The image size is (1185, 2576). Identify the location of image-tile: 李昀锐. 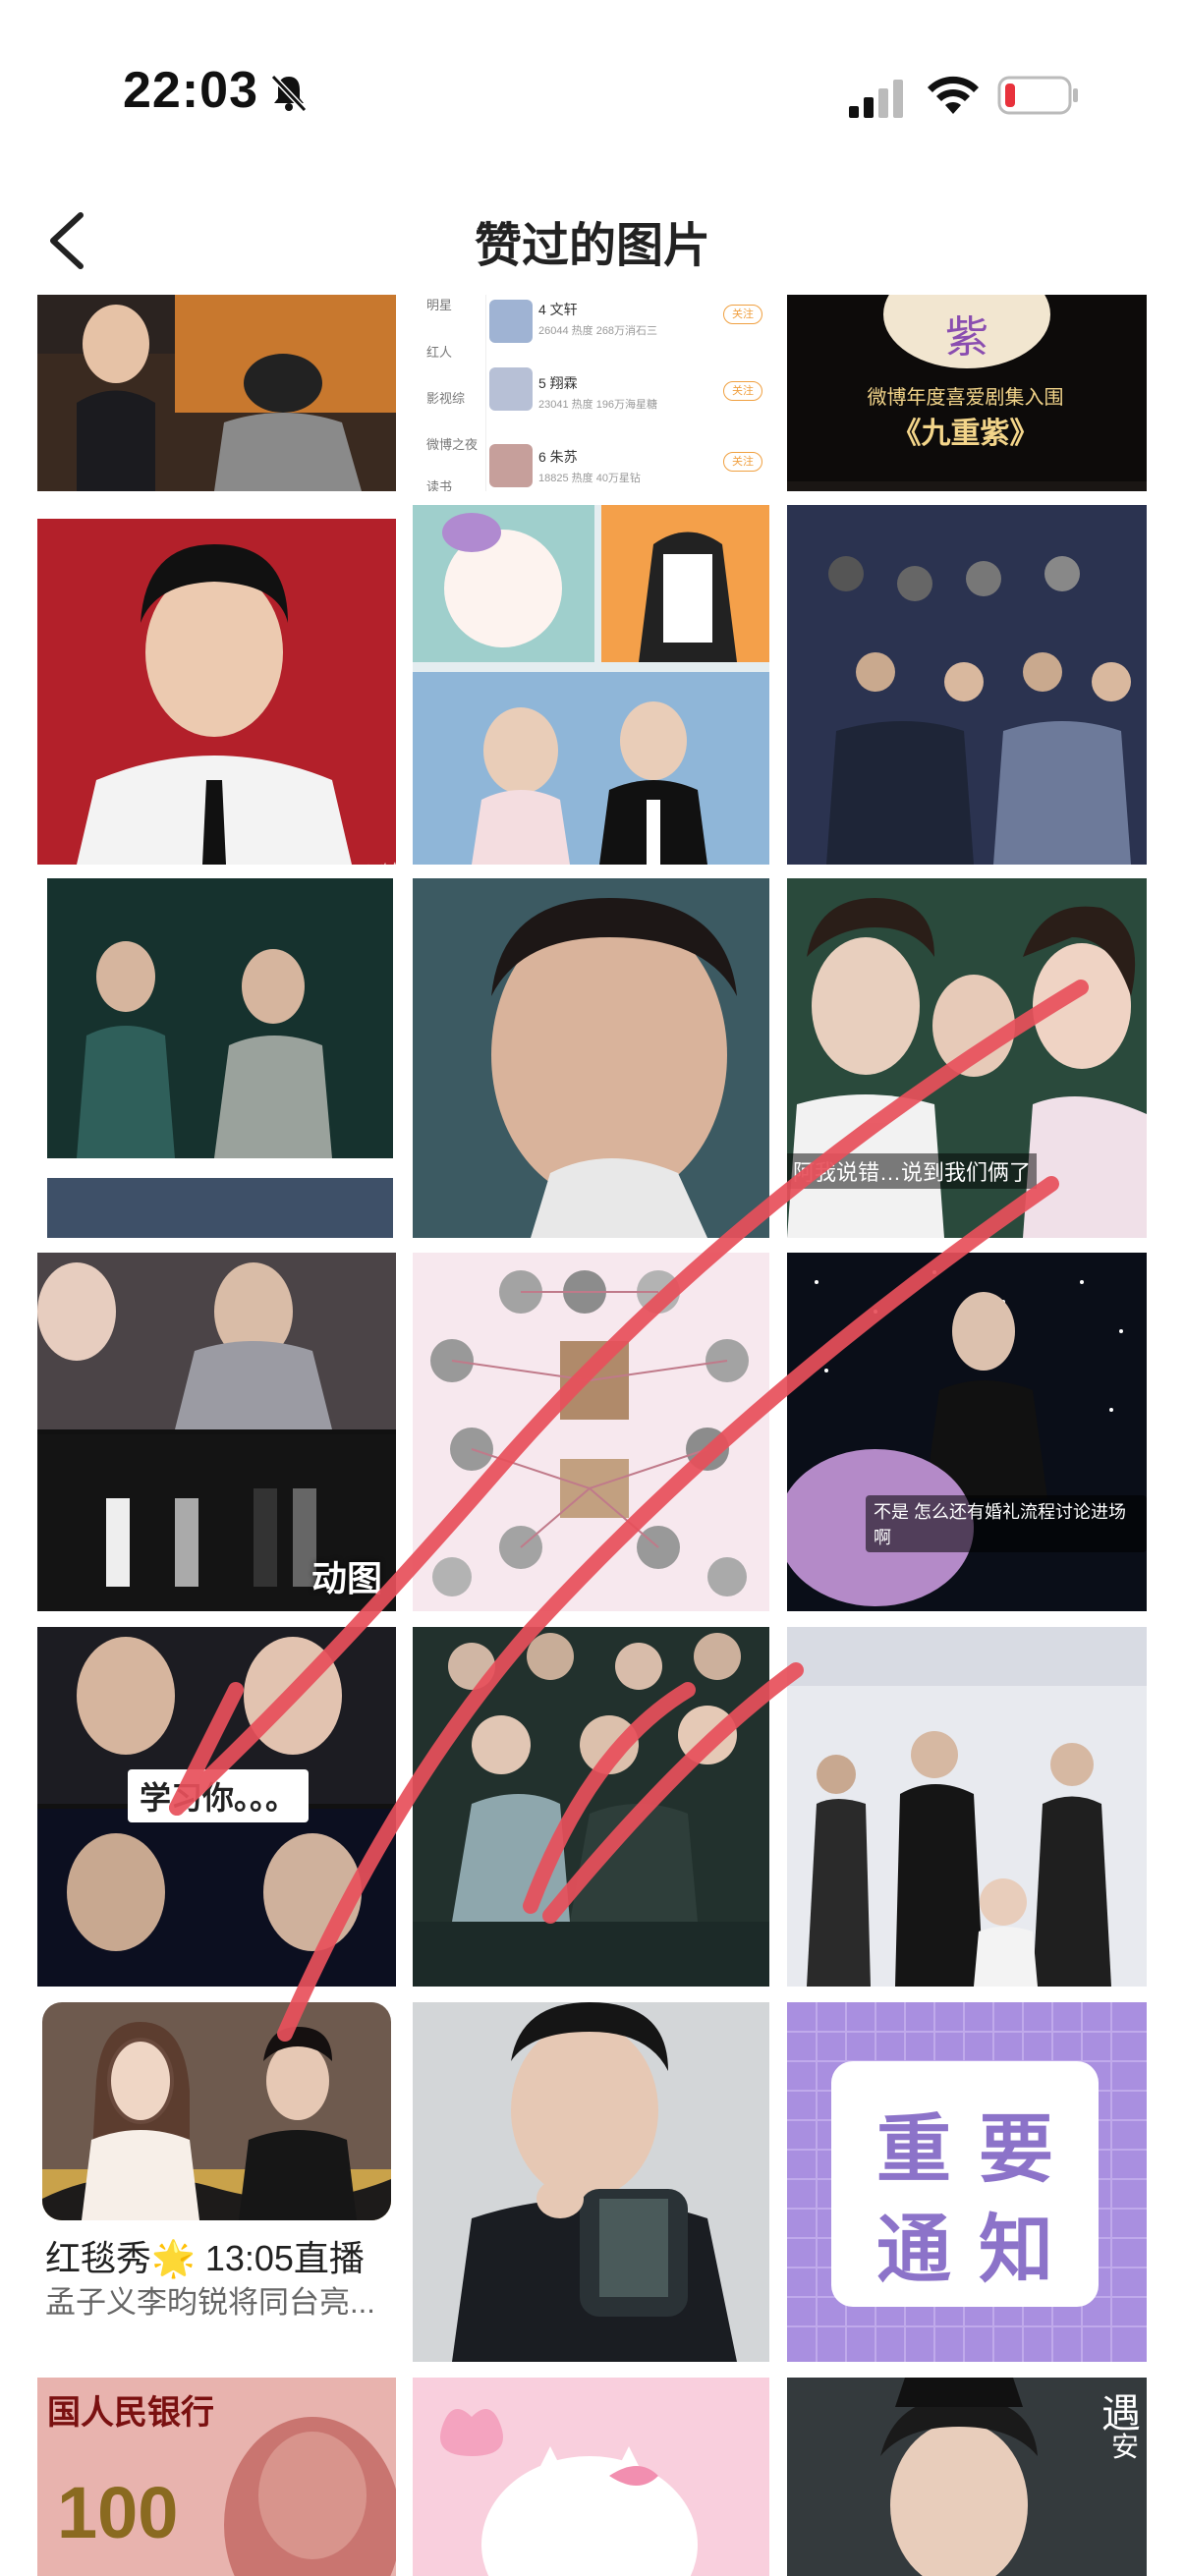
(216, 685).